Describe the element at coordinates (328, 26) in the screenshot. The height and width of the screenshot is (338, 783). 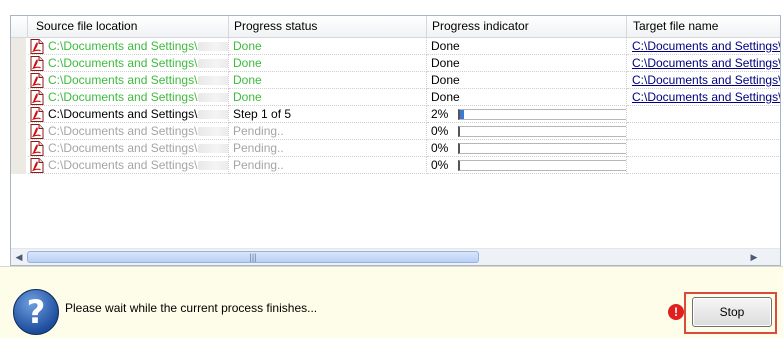
I see `column-header-status: Progress status` at that location.